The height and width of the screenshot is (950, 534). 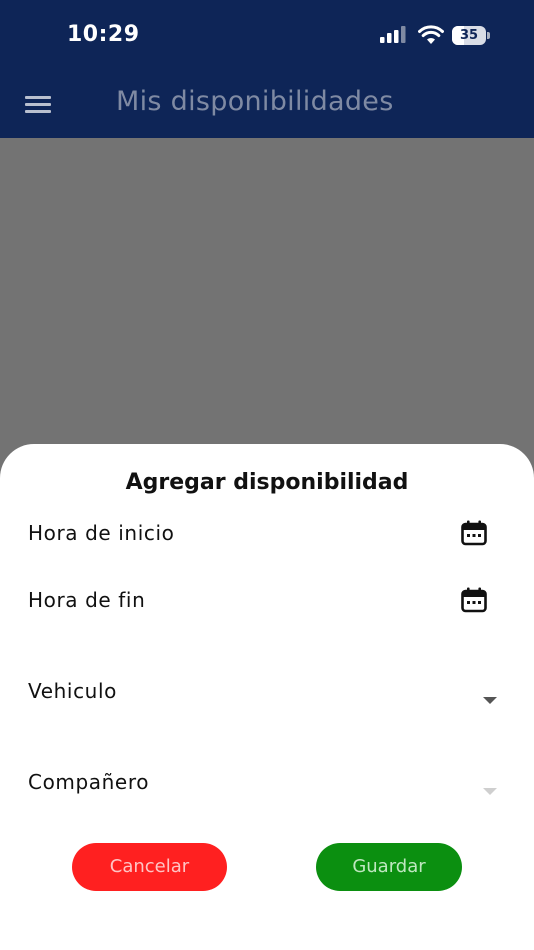 What do you see at coordinates (103, 34) in the screenshot?
I see `status-time: 10:29` at bounding box center [103, 34].